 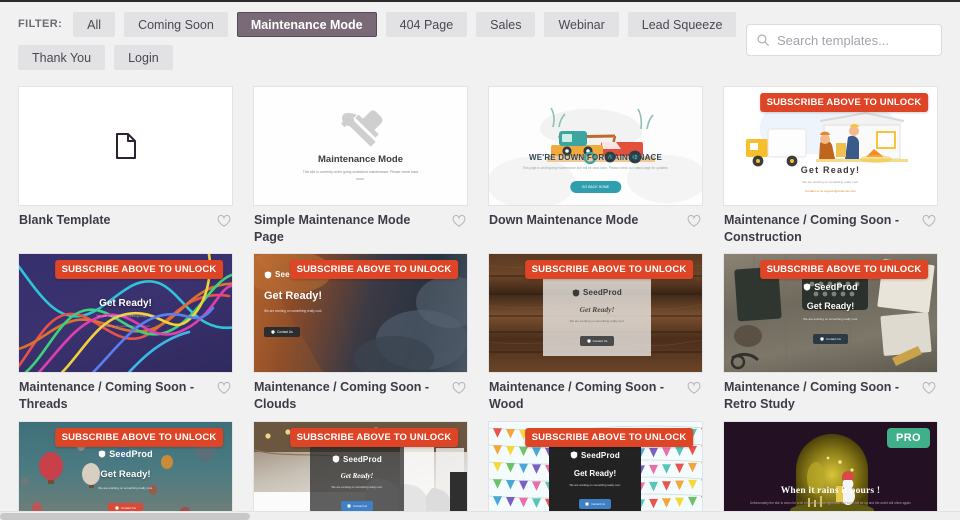 What do you see at coordinates (506, 24) in the screenshot?
I see `filter-chip-sales: Sales` at bounding box center [506, 24].